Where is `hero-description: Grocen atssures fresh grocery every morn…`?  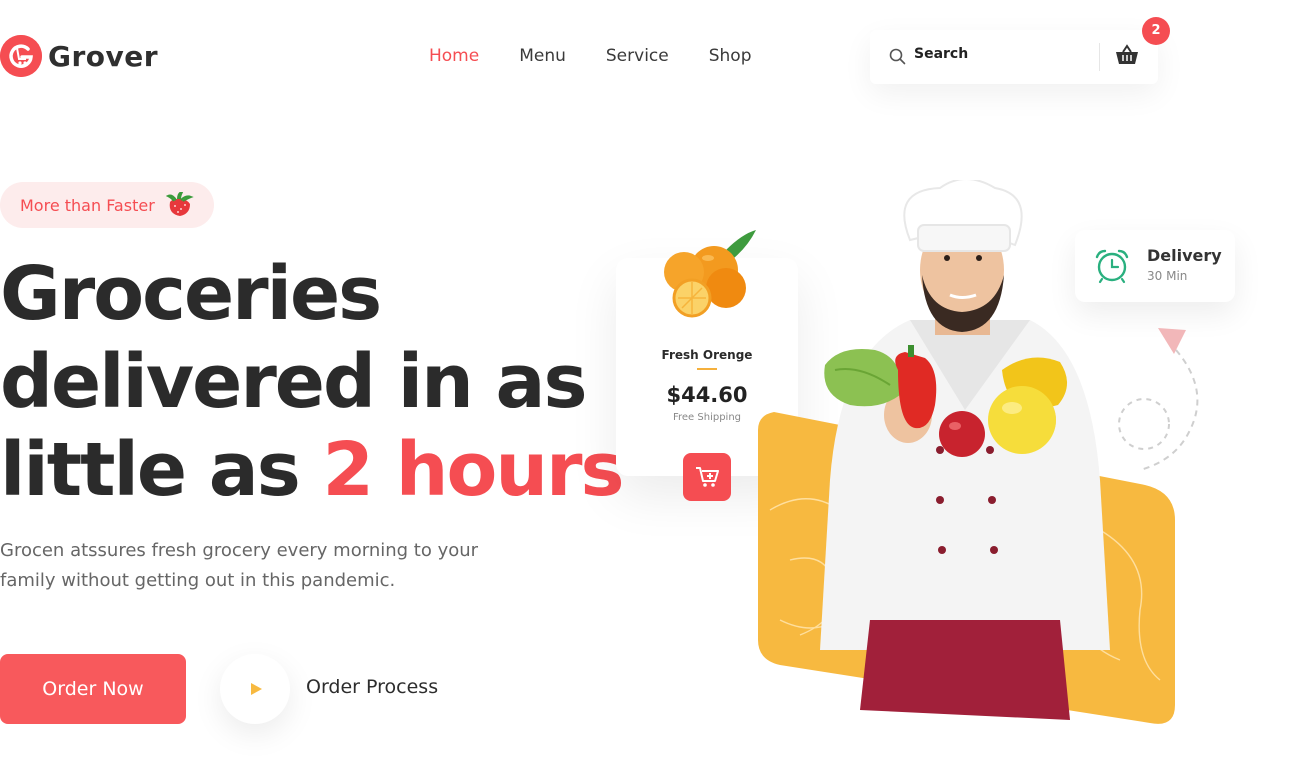
hero-description: Grocen atssures fresh grocery every morn… is located at coordinates (239, 565).